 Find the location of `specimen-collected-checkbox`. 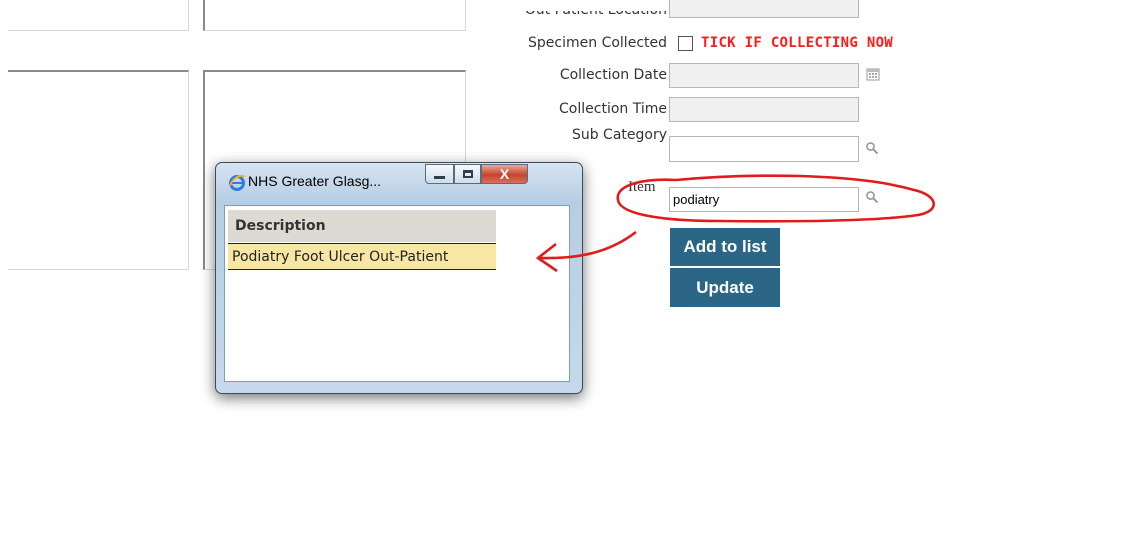

specimen-collected-checkbox is located at coordinates (685, 43).